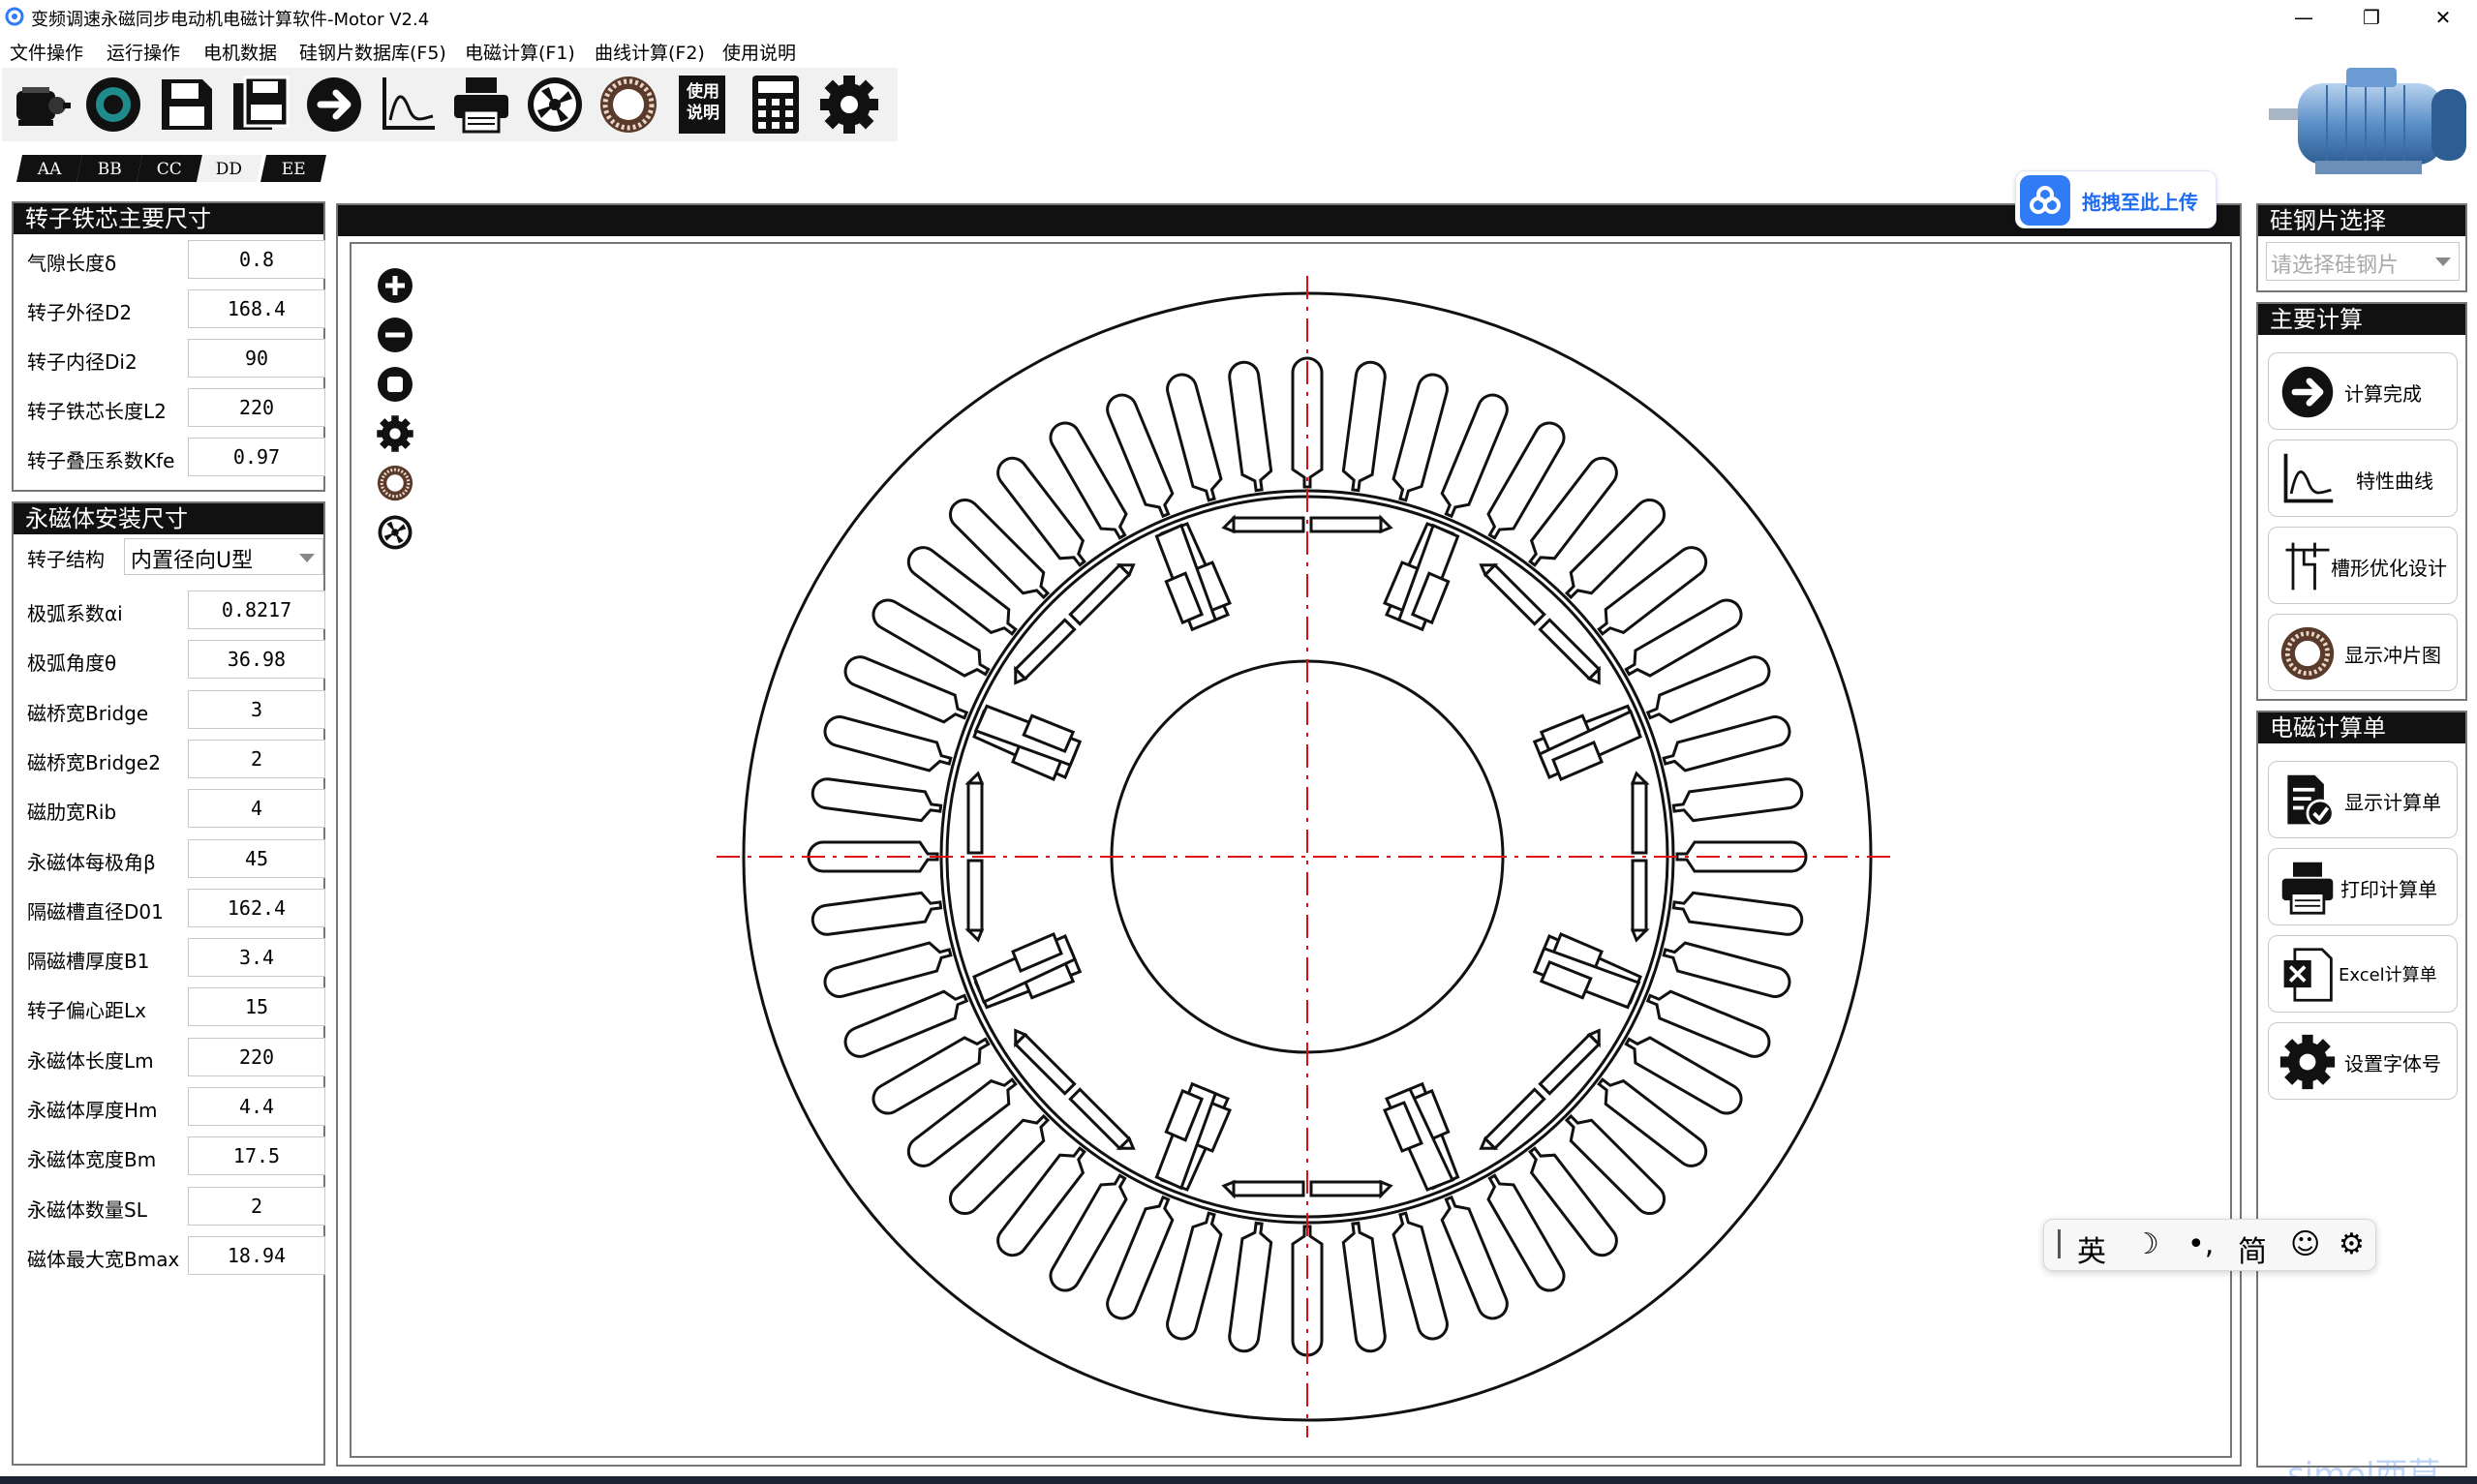 The width and height of the screenshot is (2477, 1484). What do you see at coordinates (2304, 17) in the screenshot?
I see `minimize-button: —` at bounding box center [2304, 17].